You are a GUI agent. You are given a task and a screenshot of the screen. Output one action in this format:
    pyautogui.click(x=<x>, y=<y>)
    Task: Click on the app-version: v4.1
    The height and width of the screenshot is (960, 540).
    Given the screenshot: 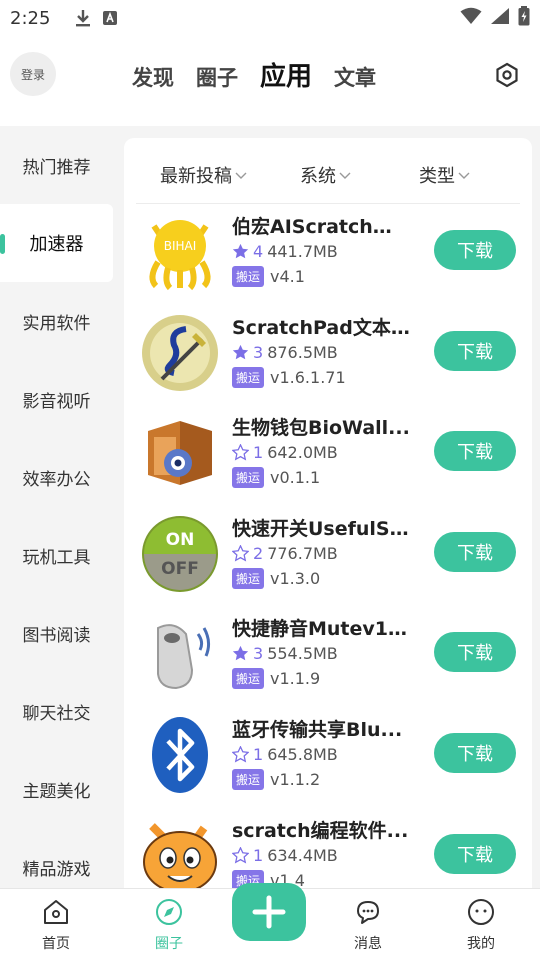 What is the action you would take?
    pyautogui.click(x=287, y=276)
    